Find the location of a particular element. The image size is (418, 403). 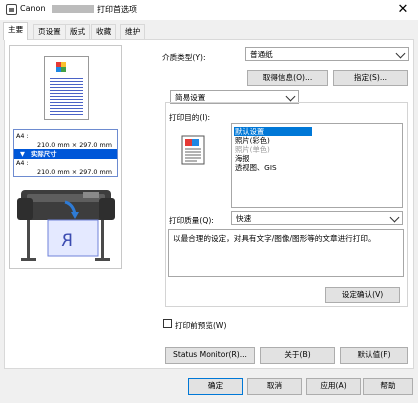

close-icon: ✕ is located at coordinates (403, 10).